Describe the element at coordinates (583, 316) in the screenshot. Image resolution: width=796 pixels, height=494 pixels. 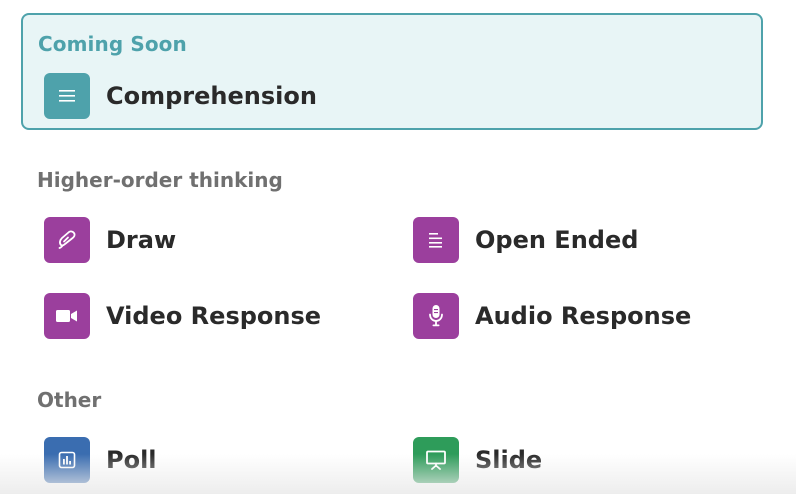
I see `question-type-label: Audio Response` at that location.